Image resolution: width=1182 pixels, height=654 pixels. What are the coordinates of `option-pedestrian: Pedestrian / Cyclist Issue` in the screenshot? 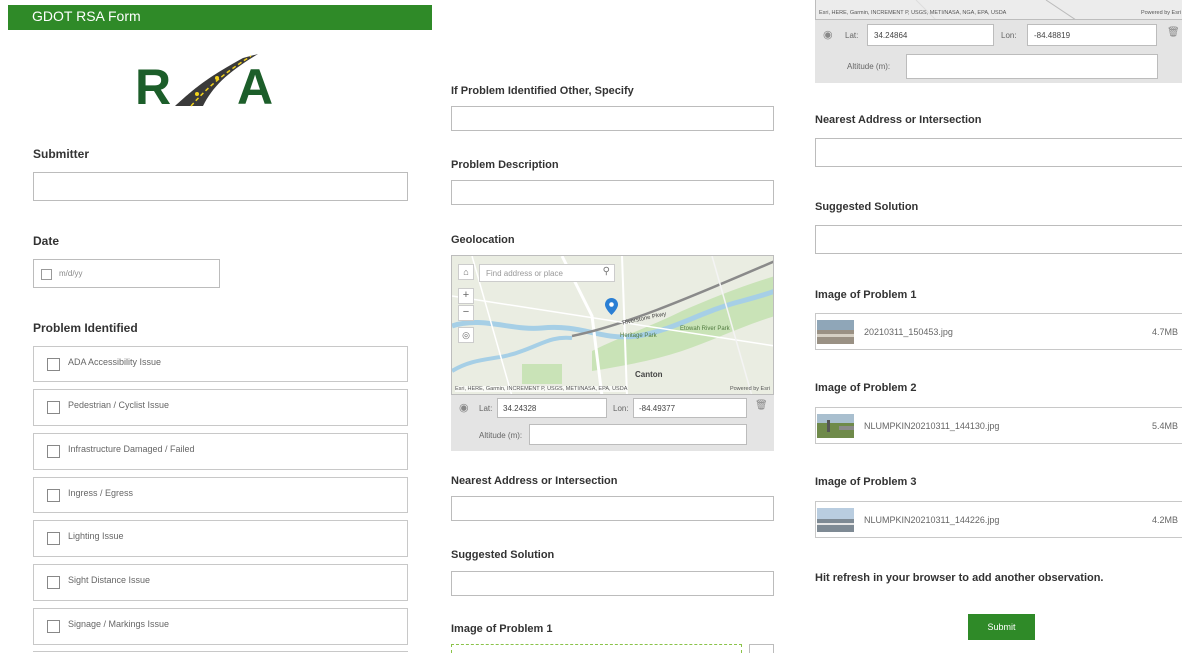 It's located at (220, 407).